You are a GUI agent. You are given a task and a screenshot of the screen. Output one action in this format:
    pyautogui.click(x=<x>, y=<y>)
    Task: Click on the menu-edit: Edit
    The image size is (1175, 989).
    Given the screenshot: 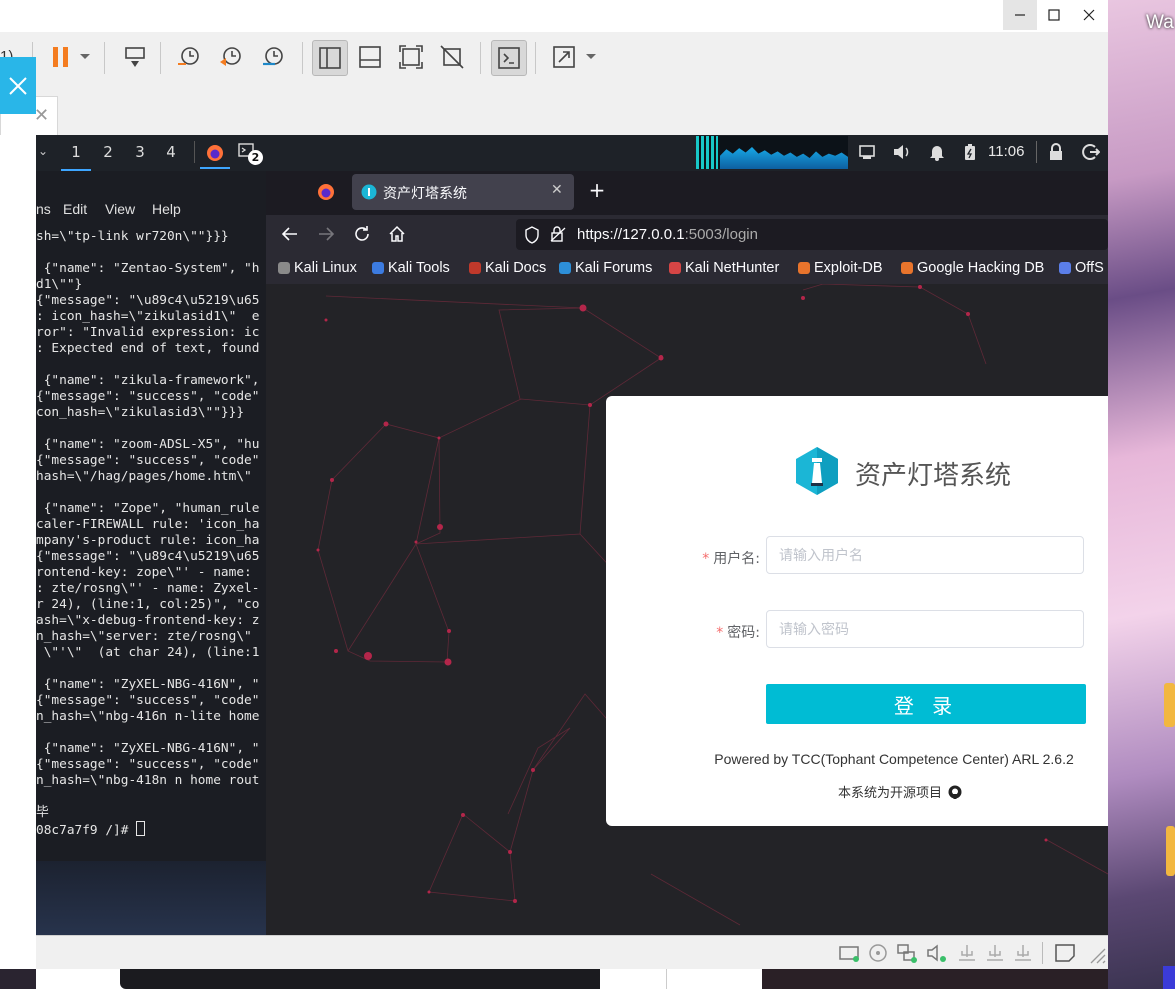 What is the action you would take?
    pyautogui.click(x=75, y=209)
    